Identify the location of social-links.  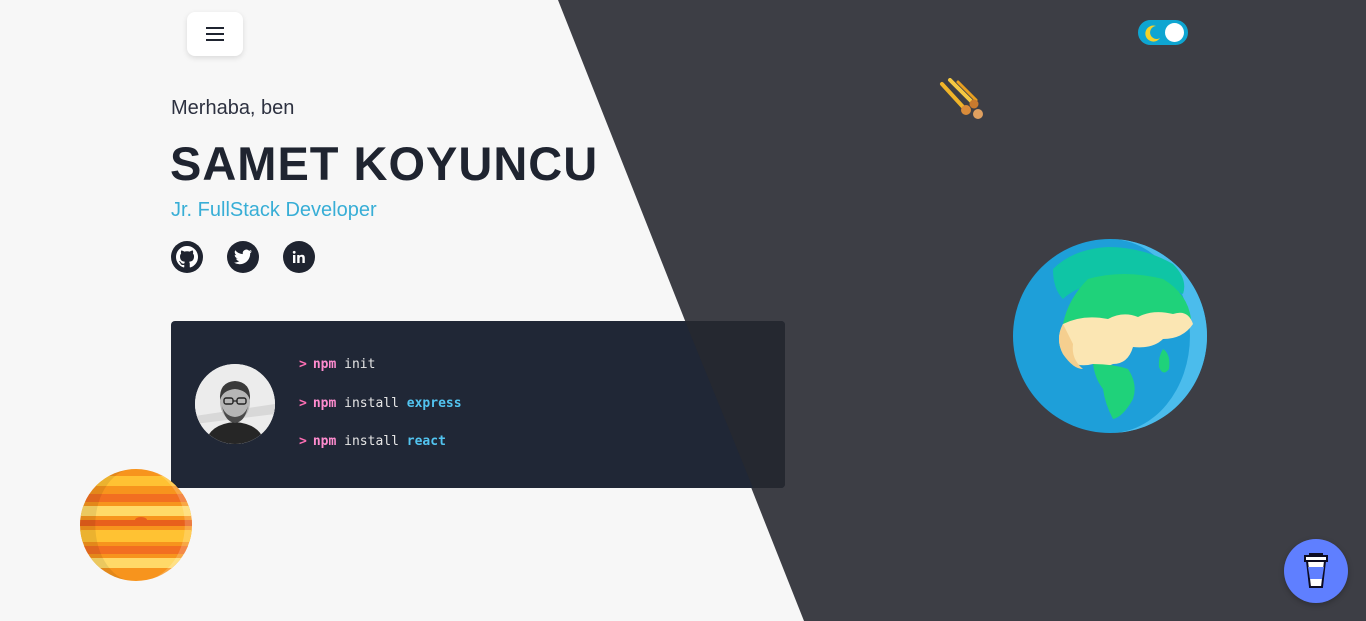
(243, 257).